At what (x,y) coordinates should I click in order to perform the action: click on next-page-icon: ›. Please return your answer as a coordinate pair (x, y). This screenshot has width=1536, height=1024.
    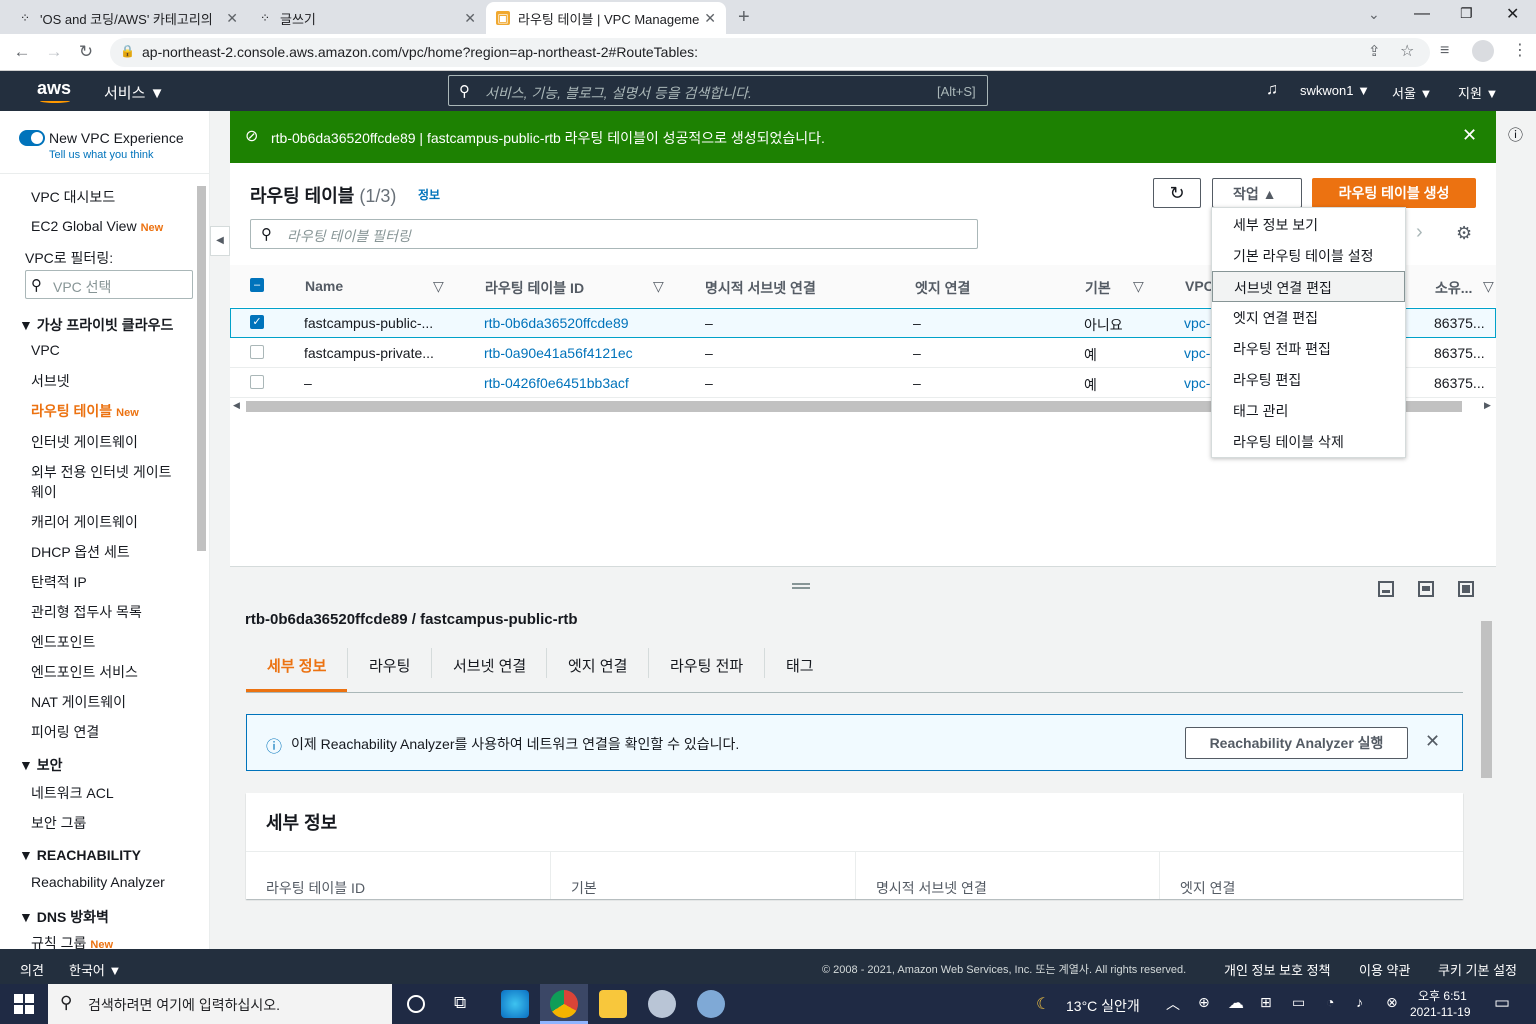
    Looking at the image, I should click on (1419, 232).